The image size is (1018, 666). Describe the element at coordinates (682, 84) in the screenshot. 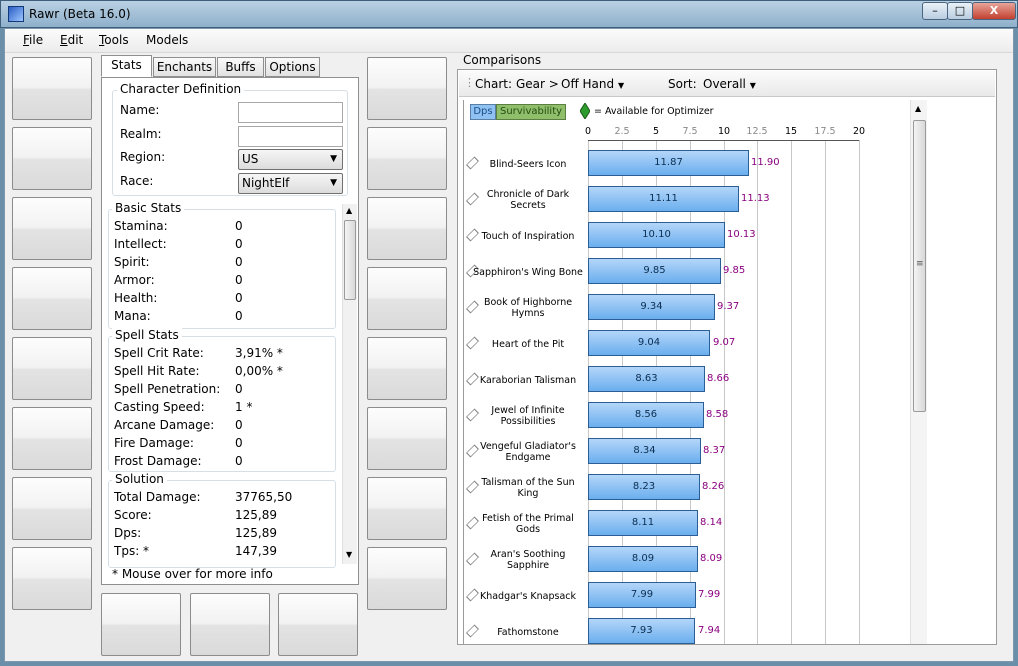

I see `sort-label: Sort:` at that location.